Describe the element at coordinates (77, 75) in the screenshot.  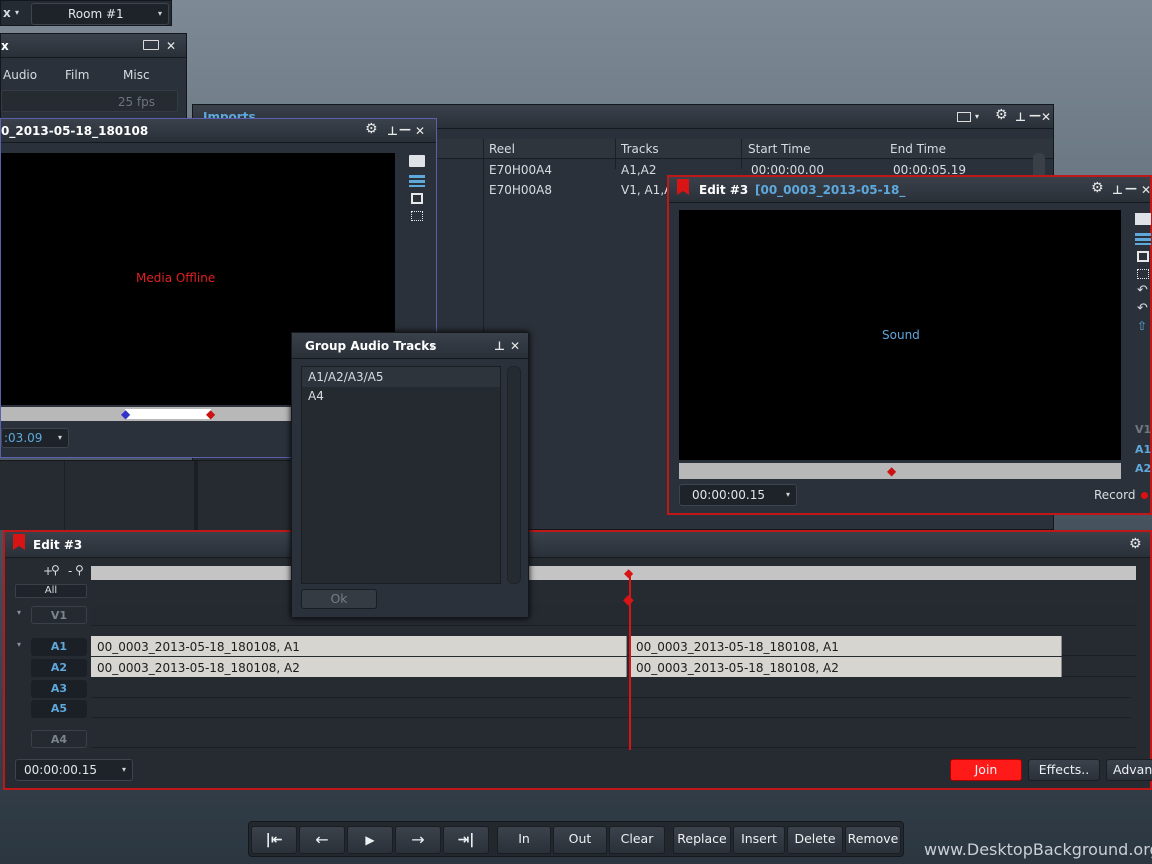
I see `tab-film: Film` at that location.